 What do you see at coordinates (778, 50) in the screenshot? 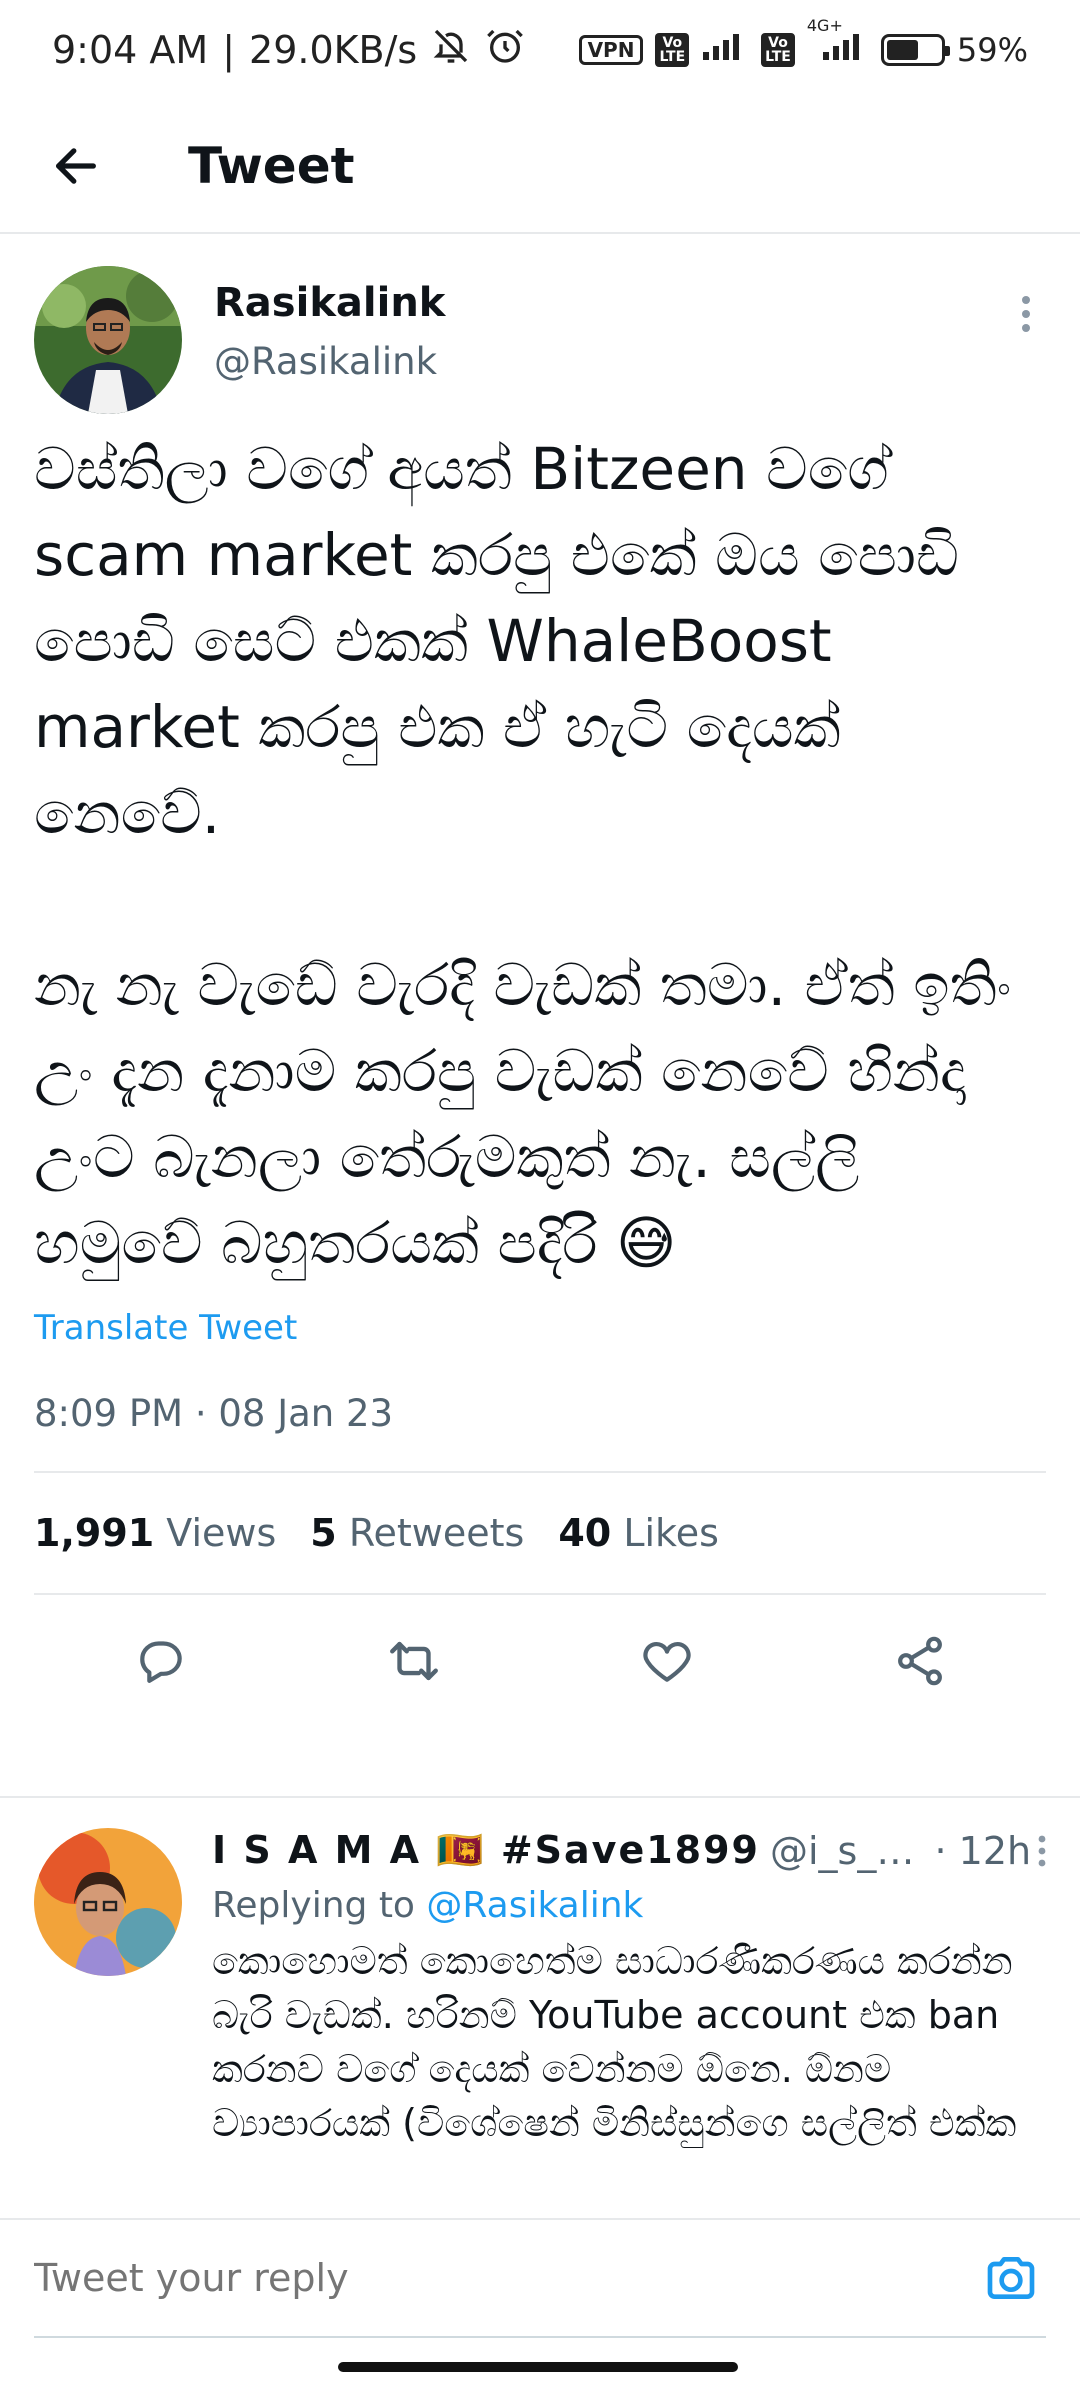
I see `volte-icon-2: Vo LTE` at bounding box center [778, 50].